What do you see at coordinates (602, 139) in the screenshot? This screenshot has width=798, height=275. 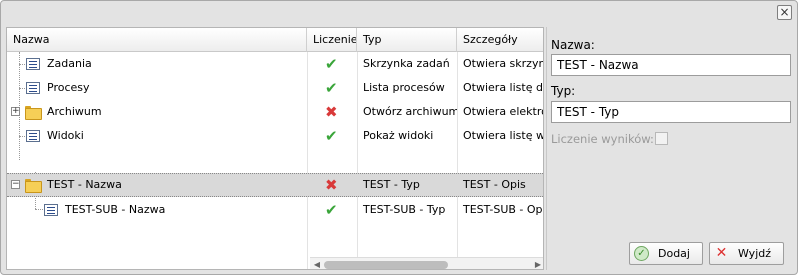 I see `count-results-label: Liczenie wyników:` at bounding box center [602, 139].